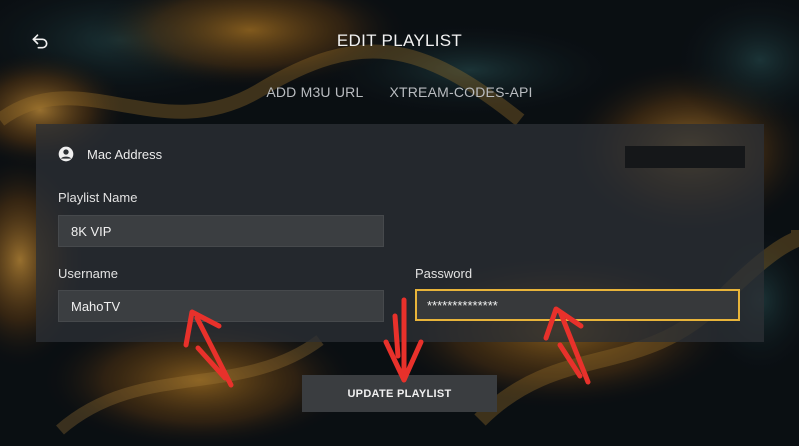 Image resolution: width=799 pixels, height=446 pixels. What do you see at coordinates (221, 231) in the screenshot?
I see `playlist-name-field` at bounding box center [221, 231].